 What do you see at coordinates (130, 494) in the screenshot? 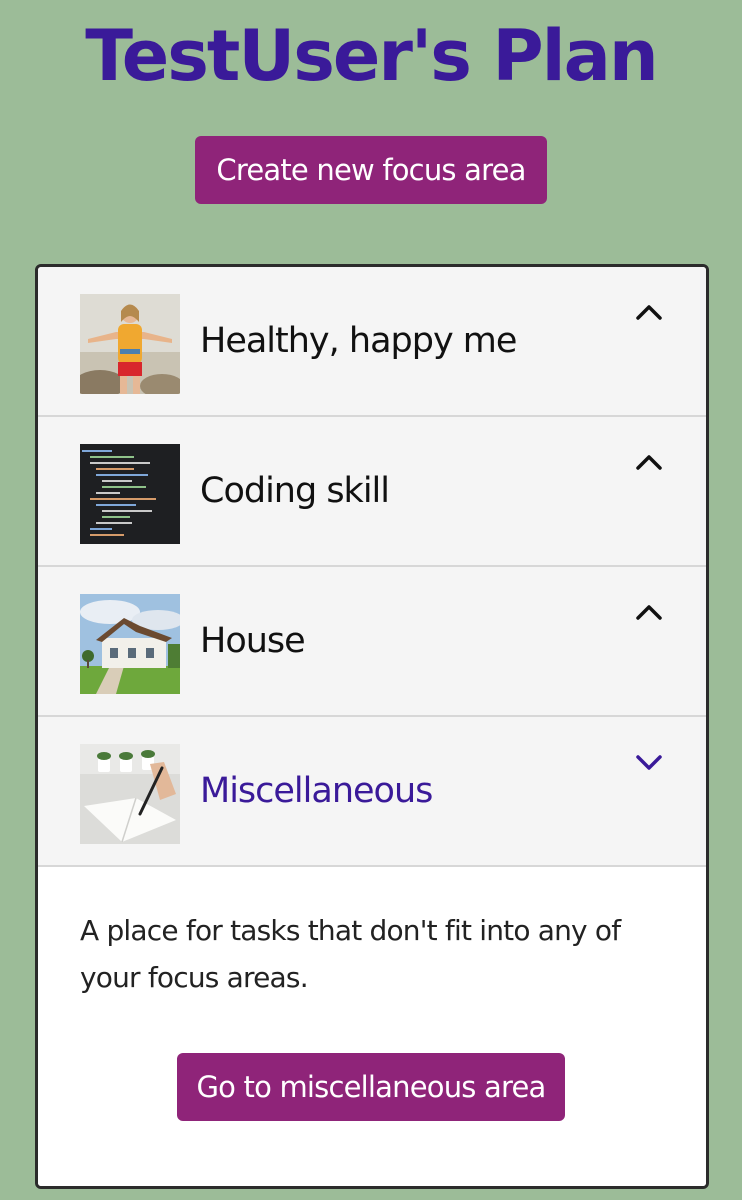
I see `code-editor-thumbnail` at bounding box center [130, 494].